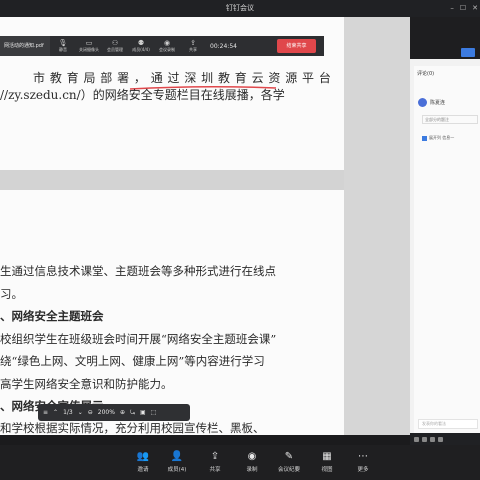  I want to click on page-indicator: 1/3, so click(68, 412).